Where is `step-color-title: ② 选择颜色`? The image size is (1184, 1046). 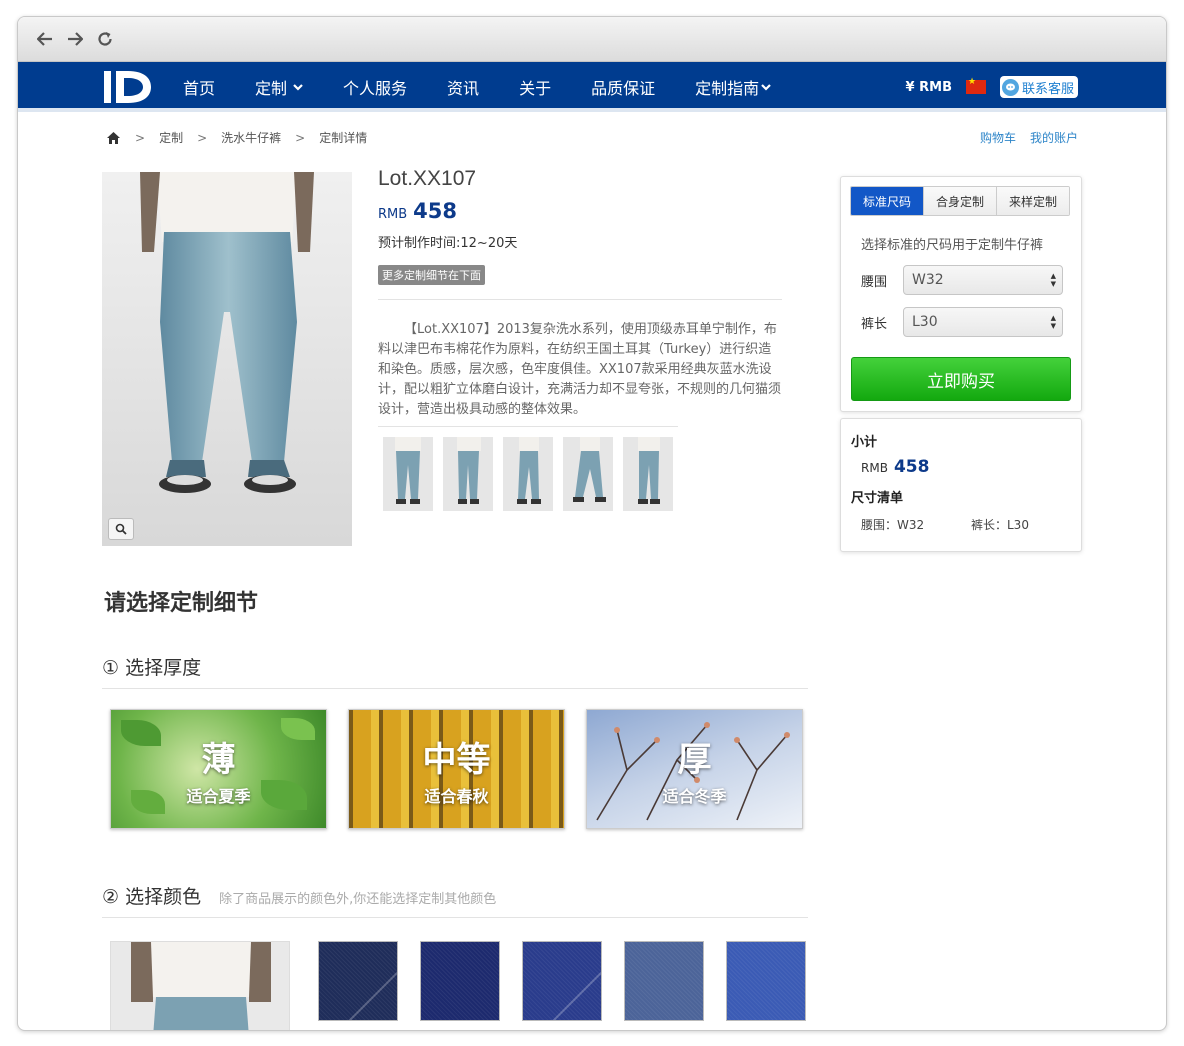 step-color-title: ② 选择颜色 is located at coordinates (152, 897).